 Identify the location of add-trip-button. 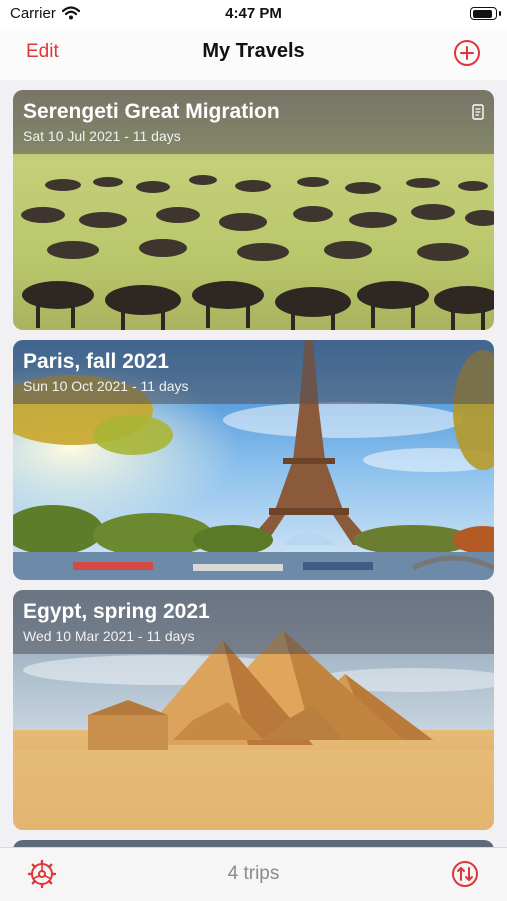
(467, 53).